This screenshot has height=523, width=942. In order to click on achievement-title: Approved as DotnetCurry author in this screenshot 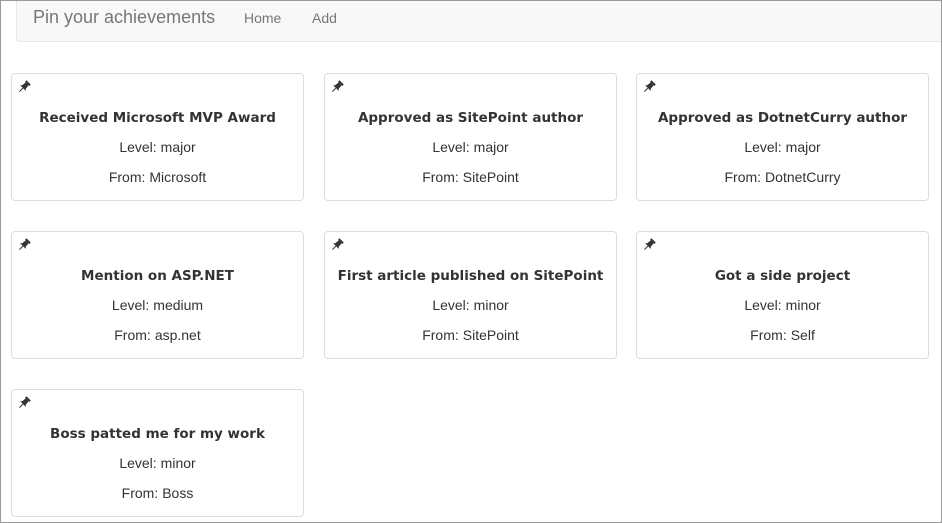, I will do `click(782, 118)`.